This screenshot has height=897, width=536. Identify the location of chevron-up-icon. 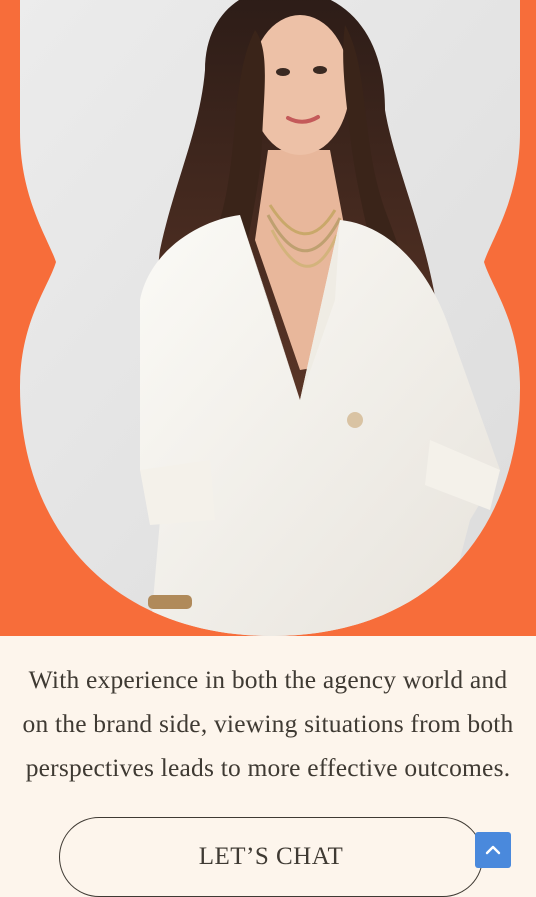
(493, 850).